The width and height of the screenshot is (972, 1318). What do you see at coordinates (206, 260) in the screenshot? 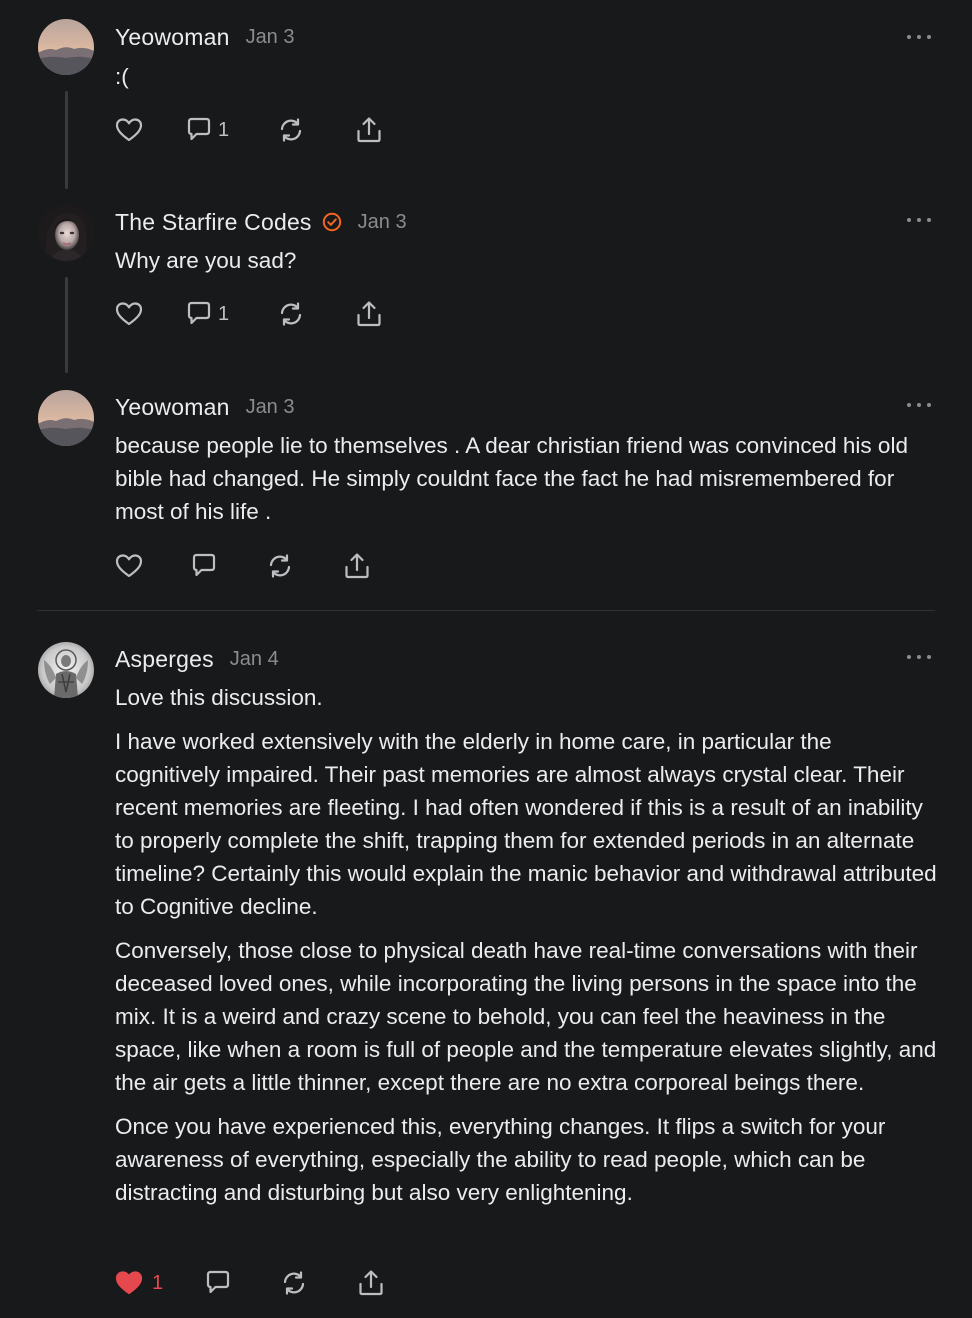
I see `comment-paragraph: Why are you sad?` at bounding box center [206, 260].